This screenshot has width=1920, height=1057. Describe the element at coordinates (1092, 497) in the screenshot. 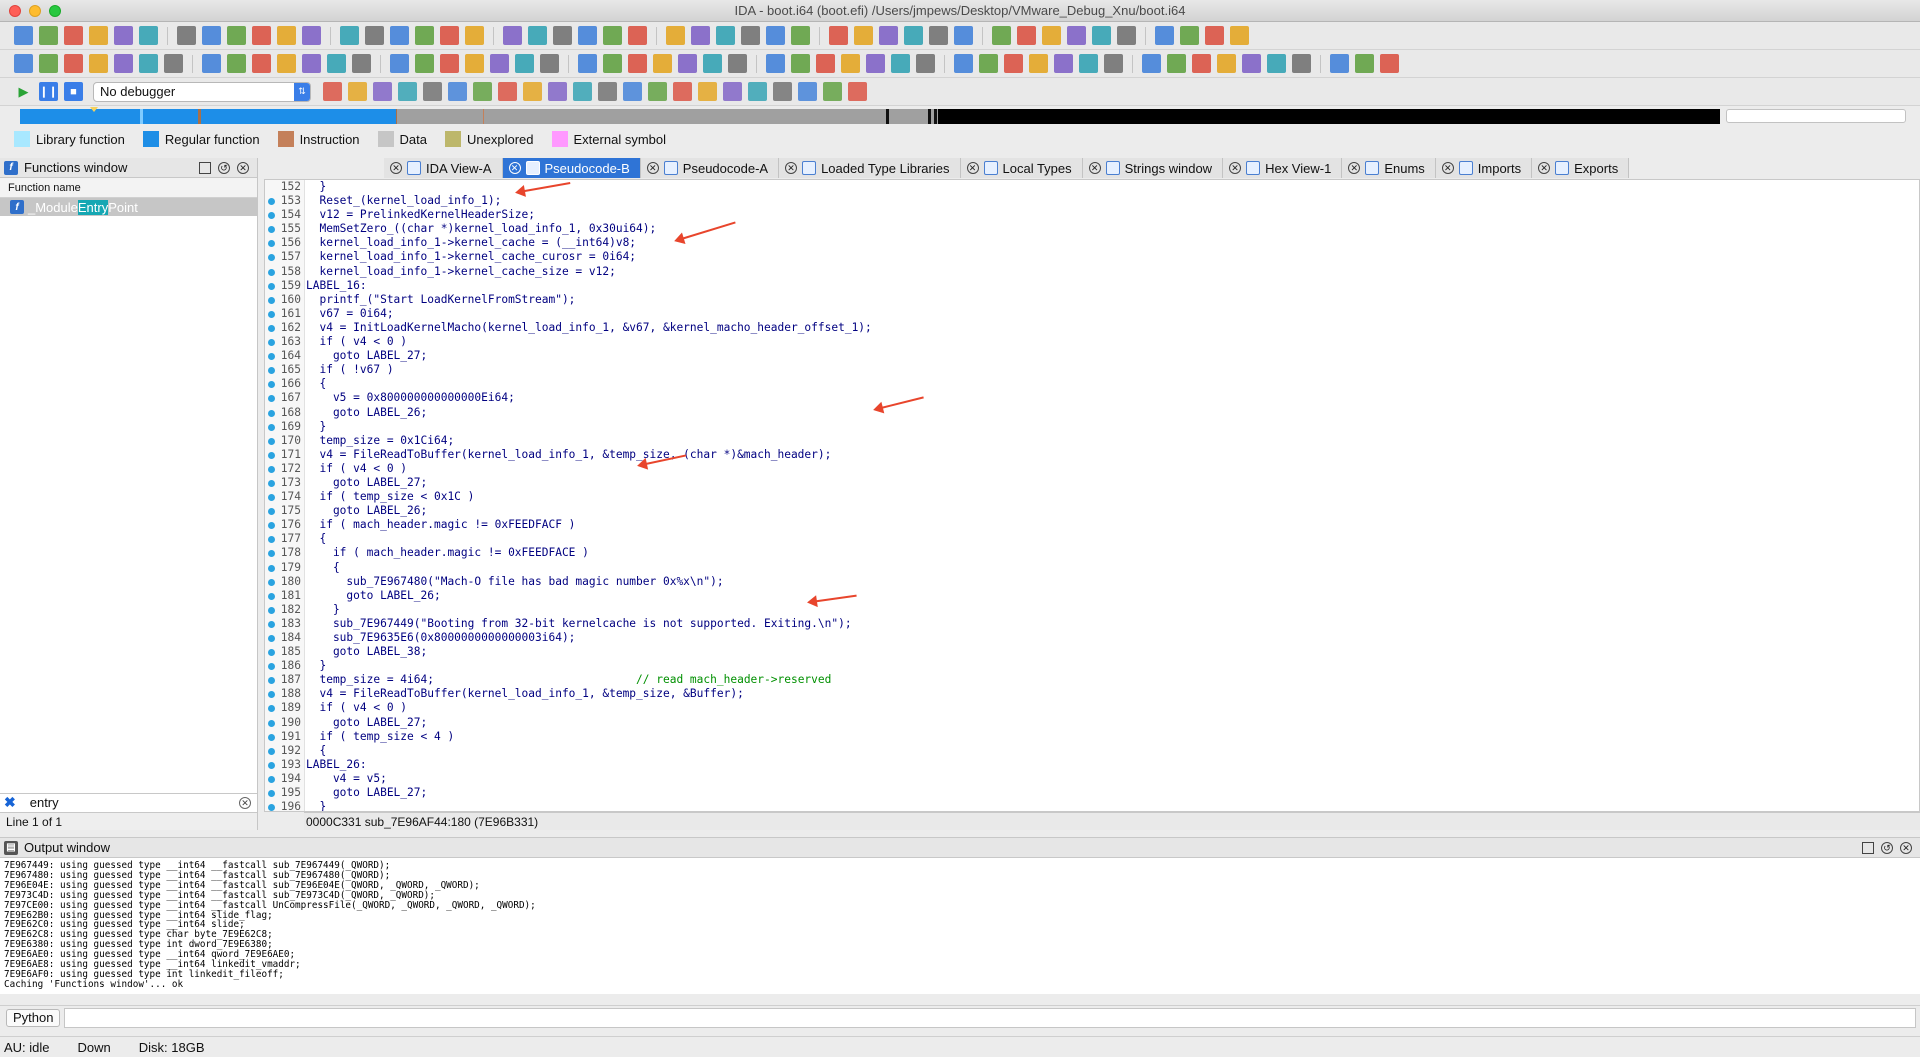

I see `code-line: 174 if ( temp_size < 0x1C )` at that location.